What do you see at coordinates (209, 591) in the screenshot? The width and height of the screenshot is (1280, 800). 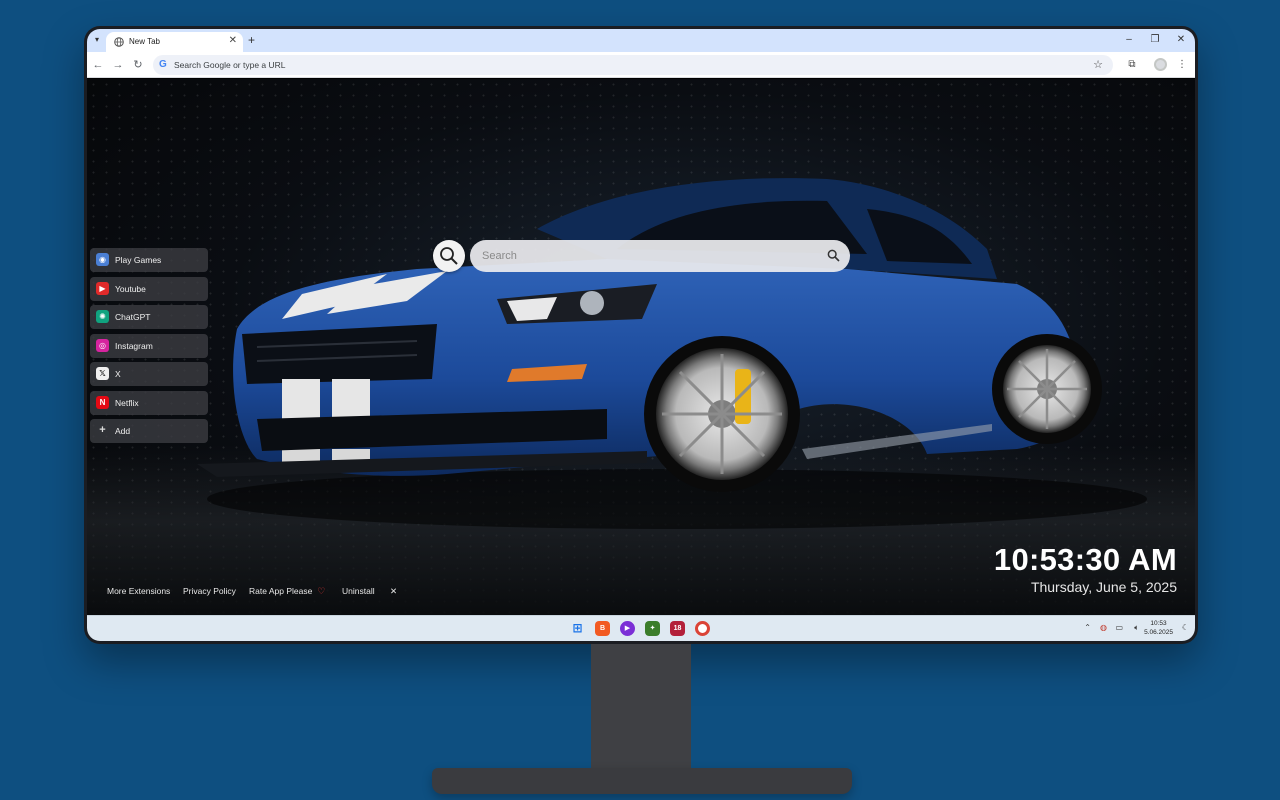 I see `privacy-policy-link: Privacy Policy` at bounding box center [209, 591].